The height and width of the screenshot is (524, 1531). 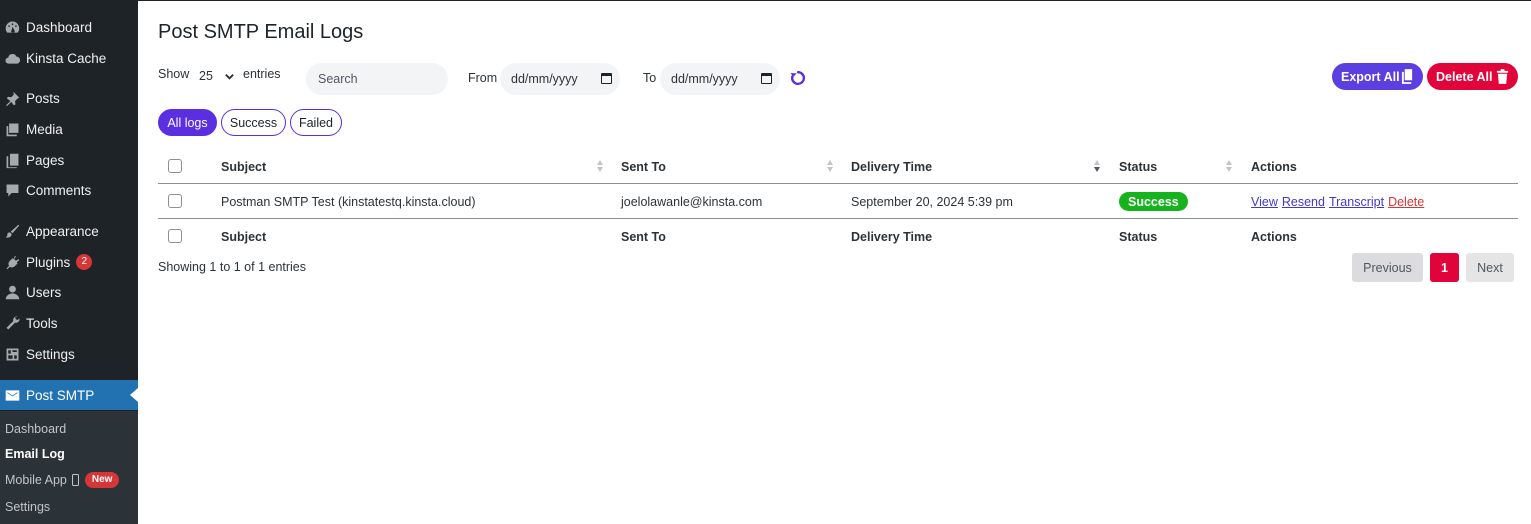 What do you see at coordinates (932, 201) in the screenshot?
I see `row-delivery-time: September 20, 2024 5:39 pm` at bounding box center [932, 201].